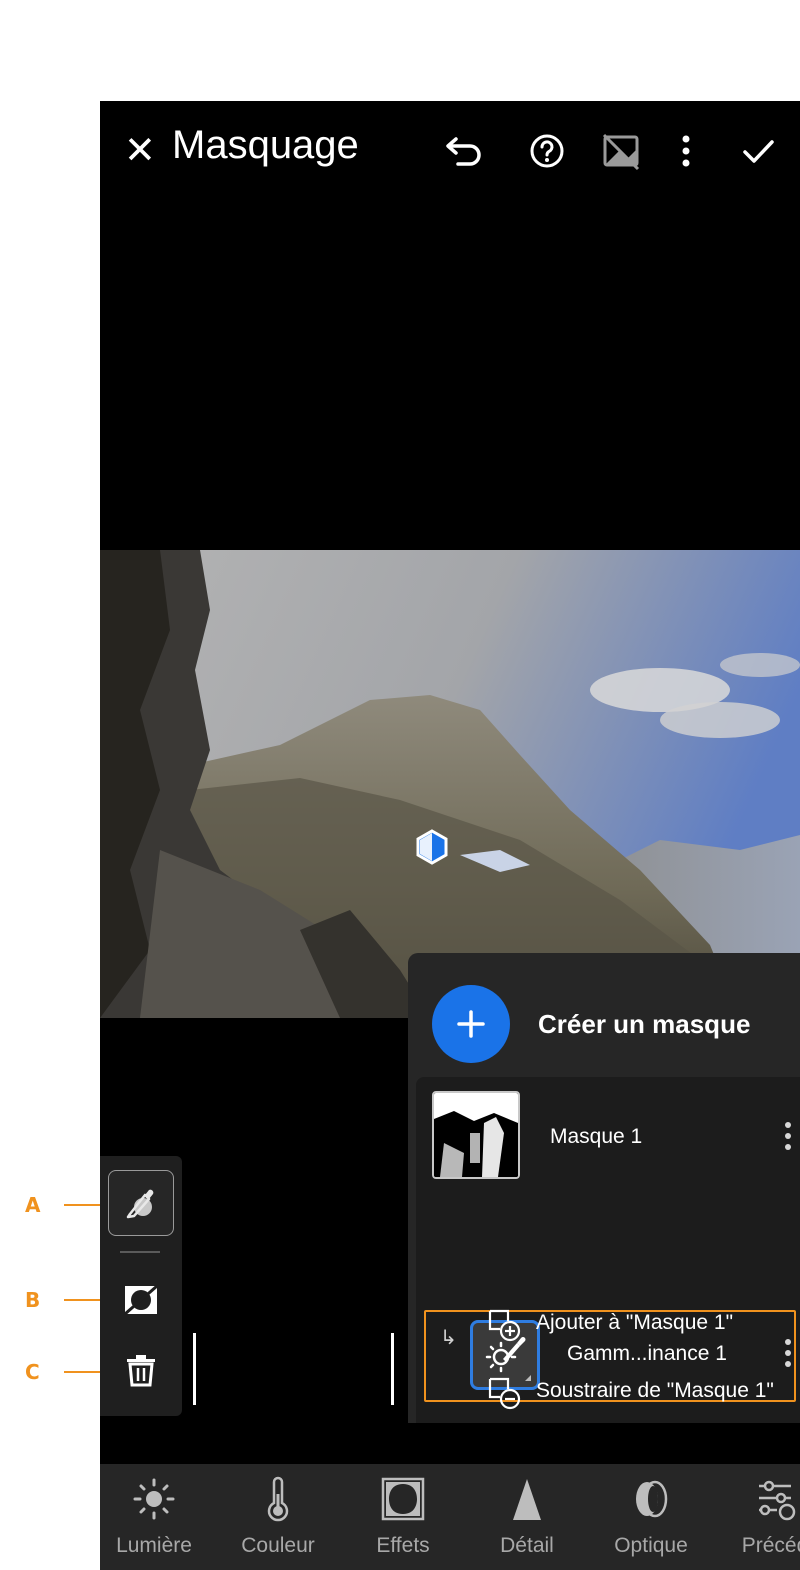 The width and height of the screenshot is (800, 1570). What do you see at coordinates (686, 151) in the screenshot?
I see `more-vertical-icon` at bounding box center [686, 151].